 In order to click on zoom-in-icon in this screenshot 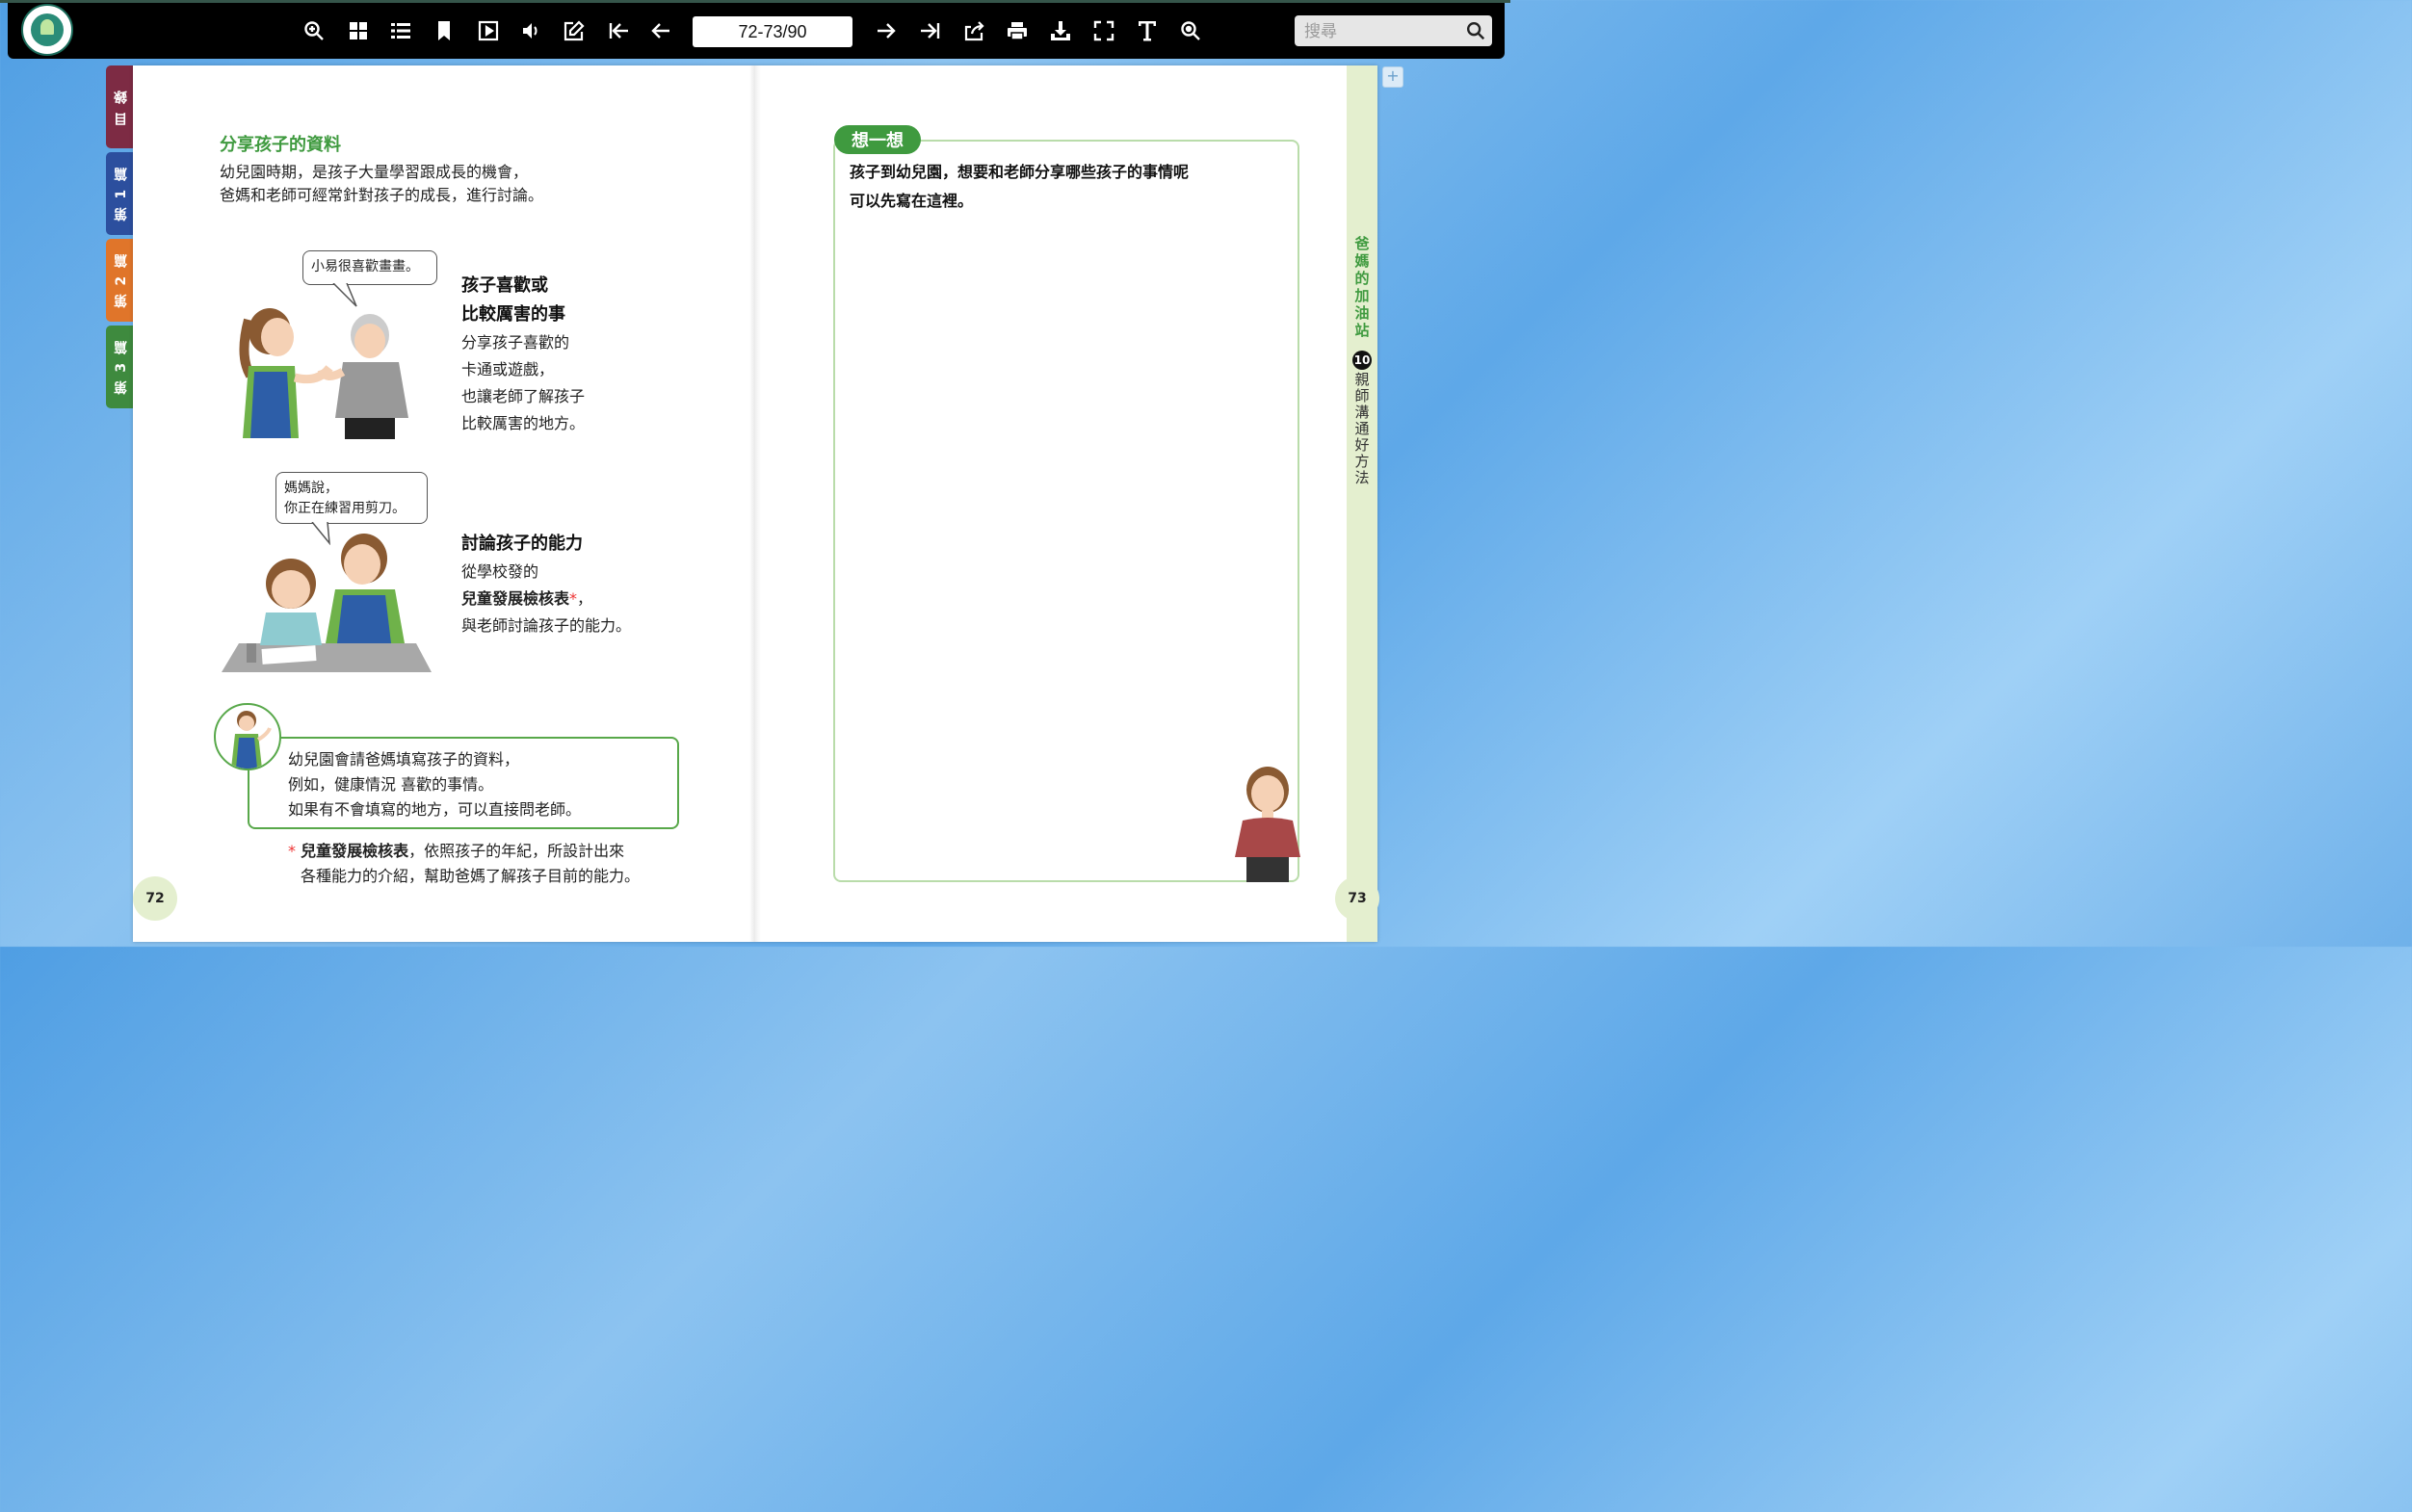, I will do `click(314, 30)`.